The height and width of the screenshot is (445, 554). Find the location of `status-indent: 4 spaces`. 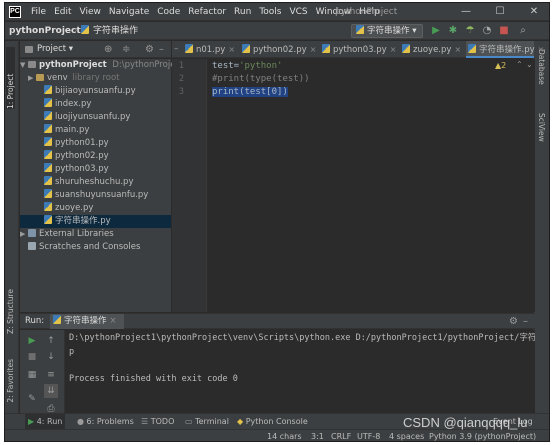

status-indent: 4 spaces is located at coordinates (406, 435).